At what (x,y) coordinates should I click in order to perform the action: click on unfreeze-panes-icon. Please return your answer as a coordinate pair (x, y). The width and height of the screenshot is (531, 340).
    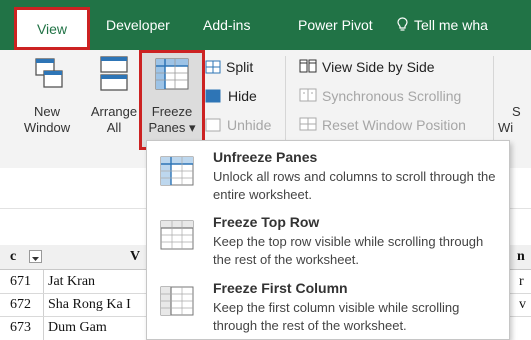
    Looking at the image, I should click on (177, 171).